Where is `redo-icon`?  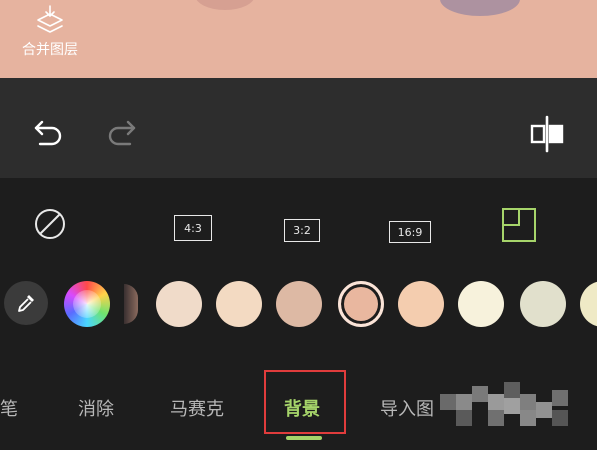 redo-icon is located at coordinates (121, 133).